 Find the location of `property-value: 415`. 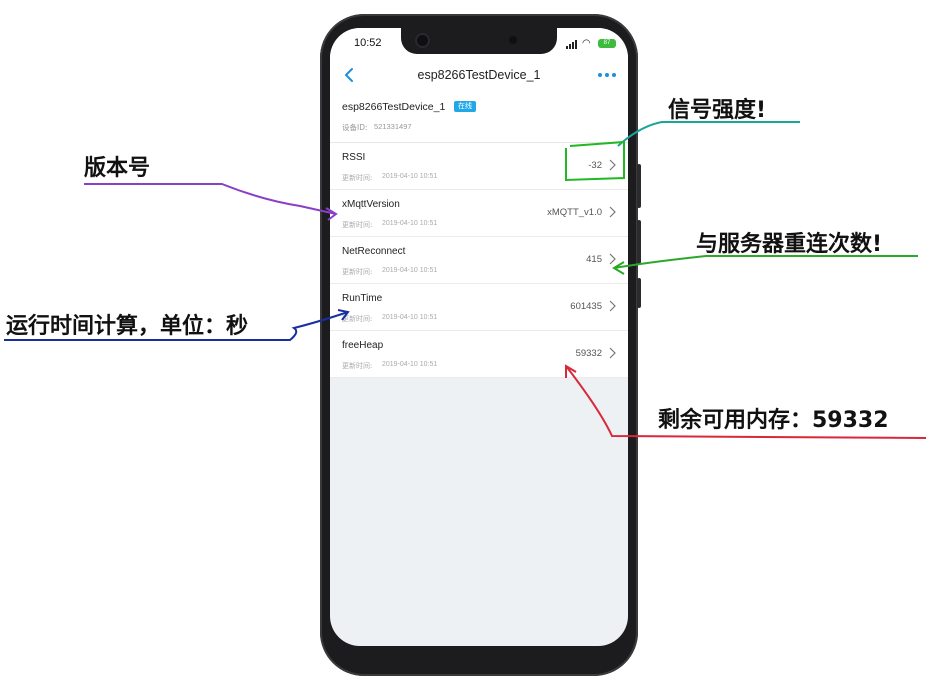

property-value: 415 is located at coordinates (594, 259).